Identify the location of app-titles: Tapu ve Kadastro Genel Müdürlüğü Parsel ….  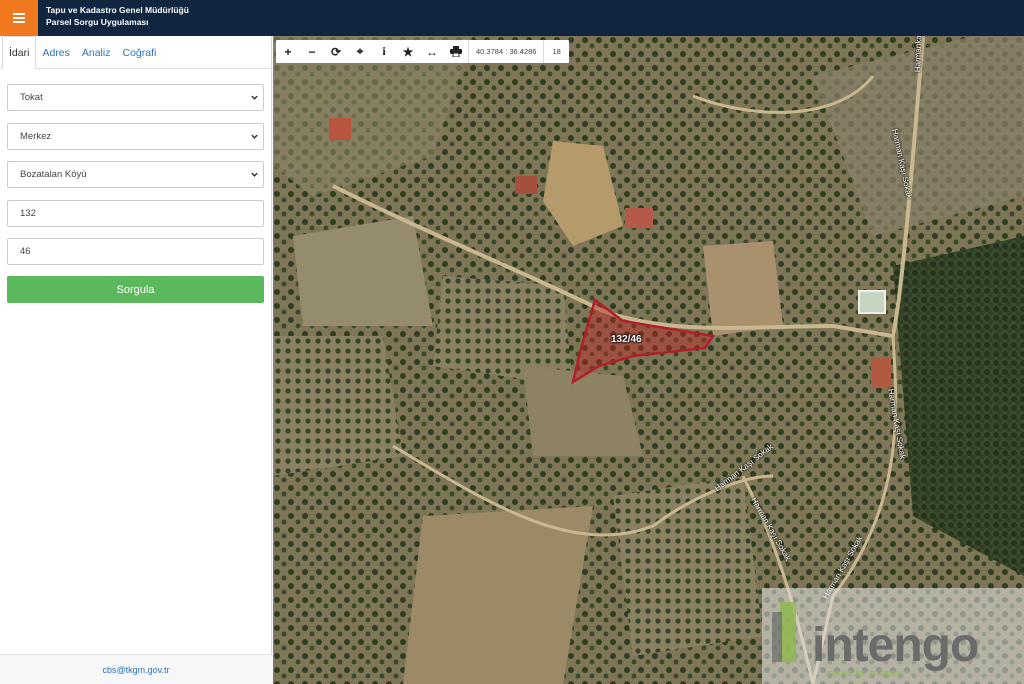
(117, 16).